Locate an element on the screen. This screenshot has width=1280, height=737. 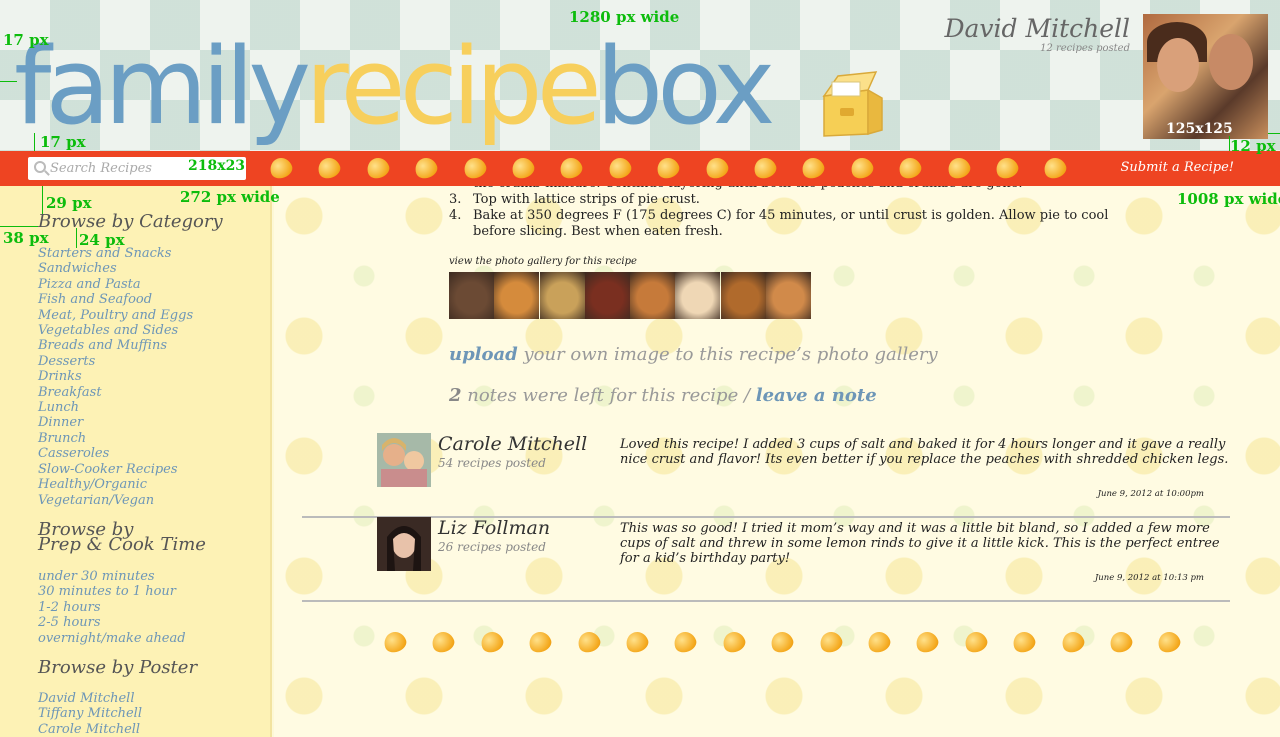
photo-gallery is located at coordinates (630, 295).